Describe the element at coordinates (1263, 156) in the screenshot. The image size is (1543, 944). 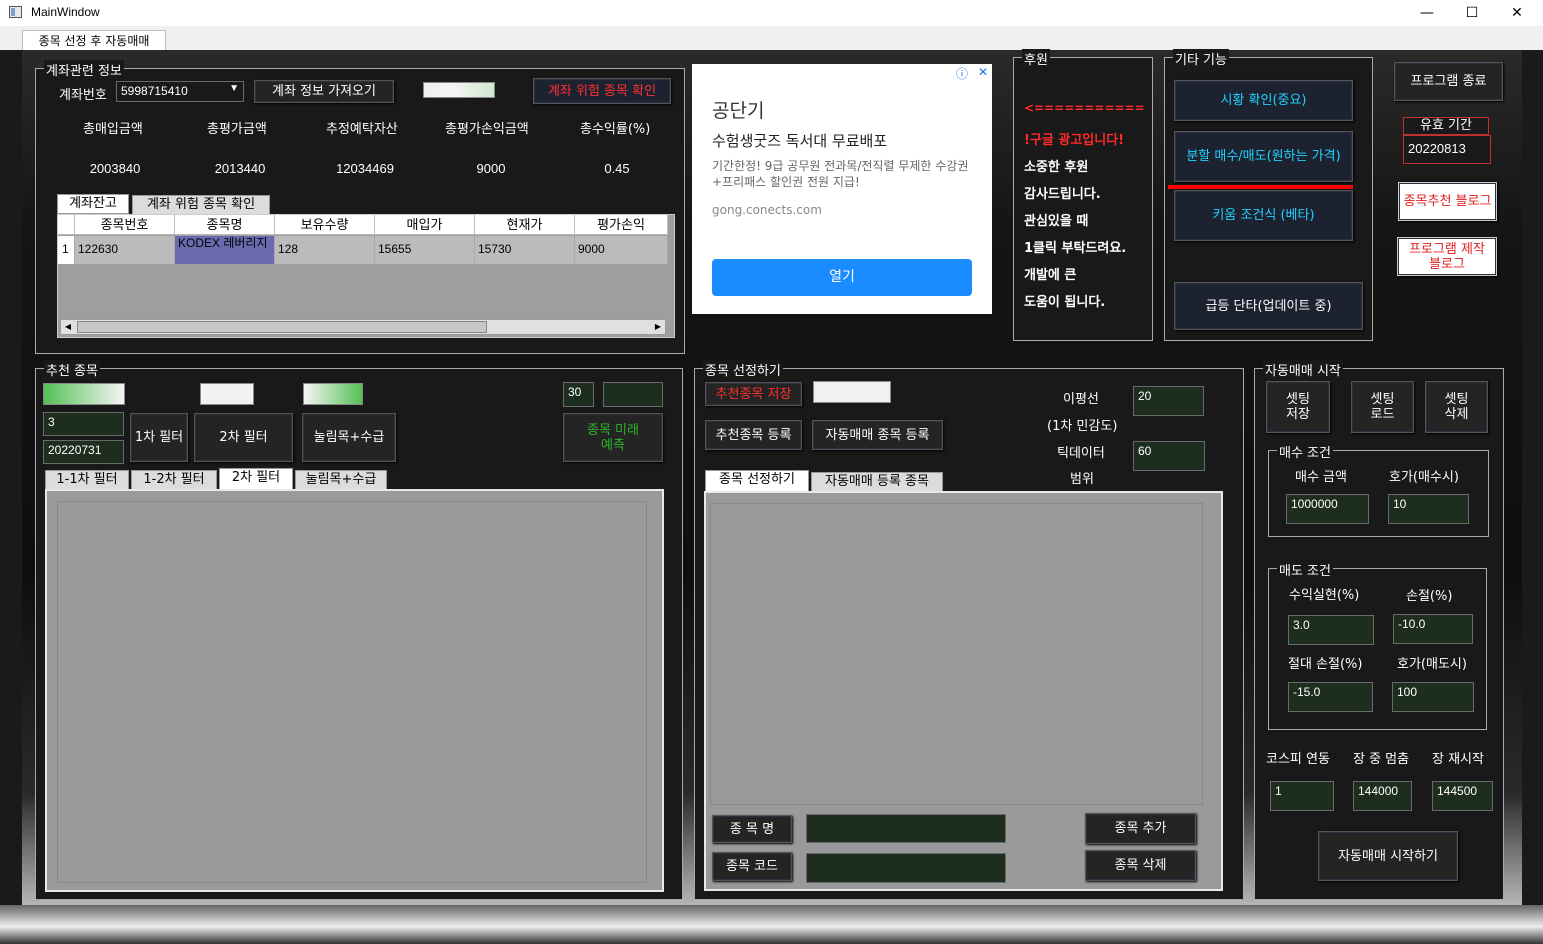
I see `split-trade-button: 분할 매수/매도(원하는 가격)` at that location.